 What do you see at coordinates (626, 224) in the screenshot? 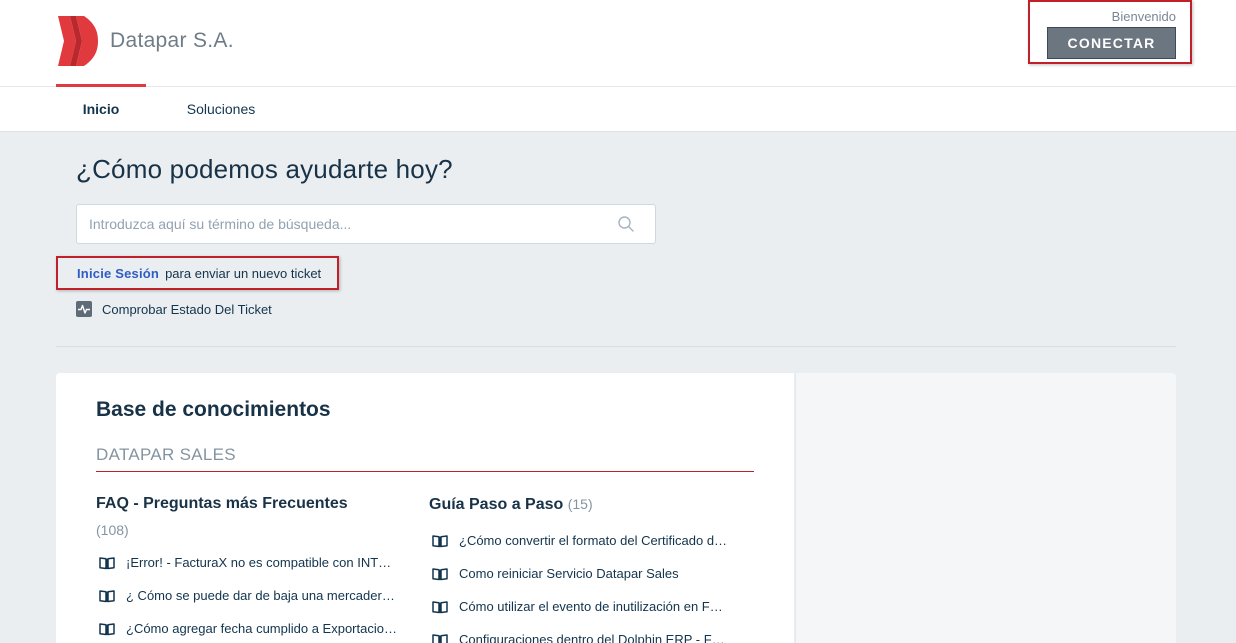
I see `search-icon` at bounding box center [626, 224].